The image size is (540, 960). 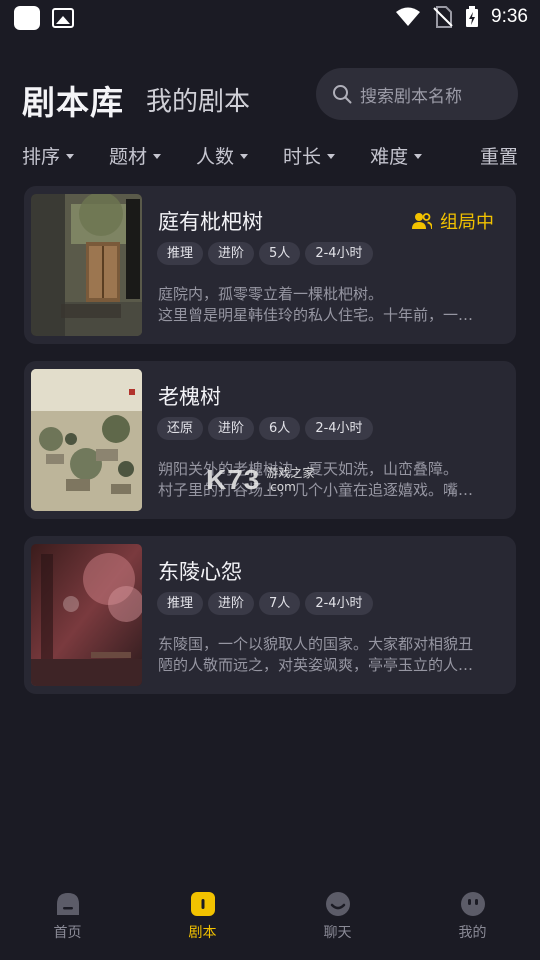 I want to click on watermark-line: .com, so click(x=281, y=487).